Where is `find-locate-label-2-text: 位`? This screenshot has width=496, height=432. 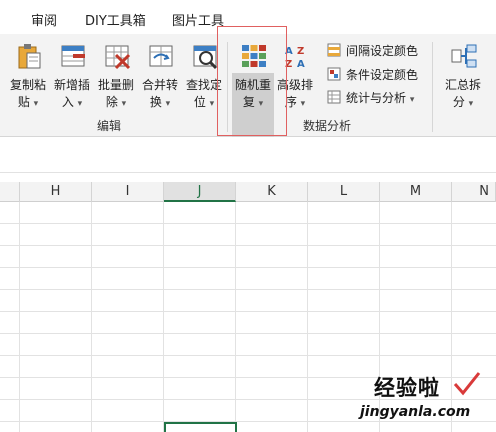 find-locate-label-2-text: 位 is located at coordinates (199, 102).